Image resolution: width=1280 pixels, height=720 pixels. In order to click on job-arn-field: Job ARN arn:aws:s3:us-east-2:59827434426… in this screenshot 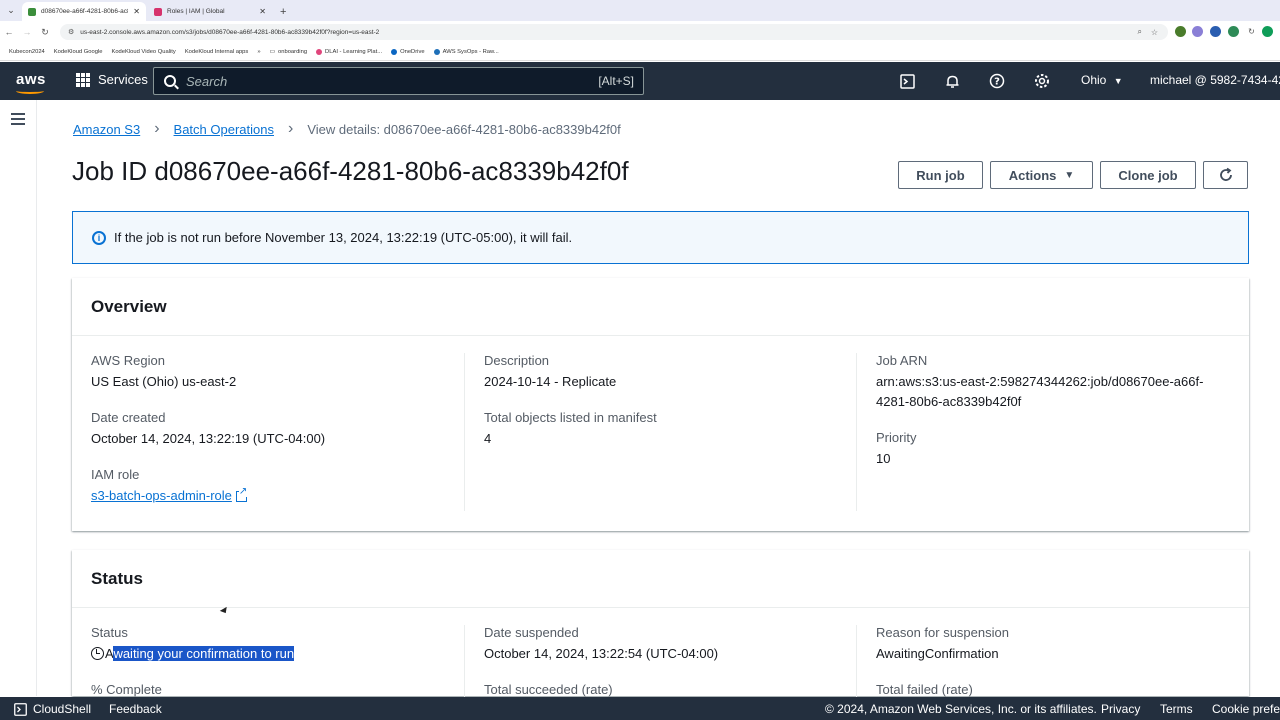, I will do `click(1062, 382)`.